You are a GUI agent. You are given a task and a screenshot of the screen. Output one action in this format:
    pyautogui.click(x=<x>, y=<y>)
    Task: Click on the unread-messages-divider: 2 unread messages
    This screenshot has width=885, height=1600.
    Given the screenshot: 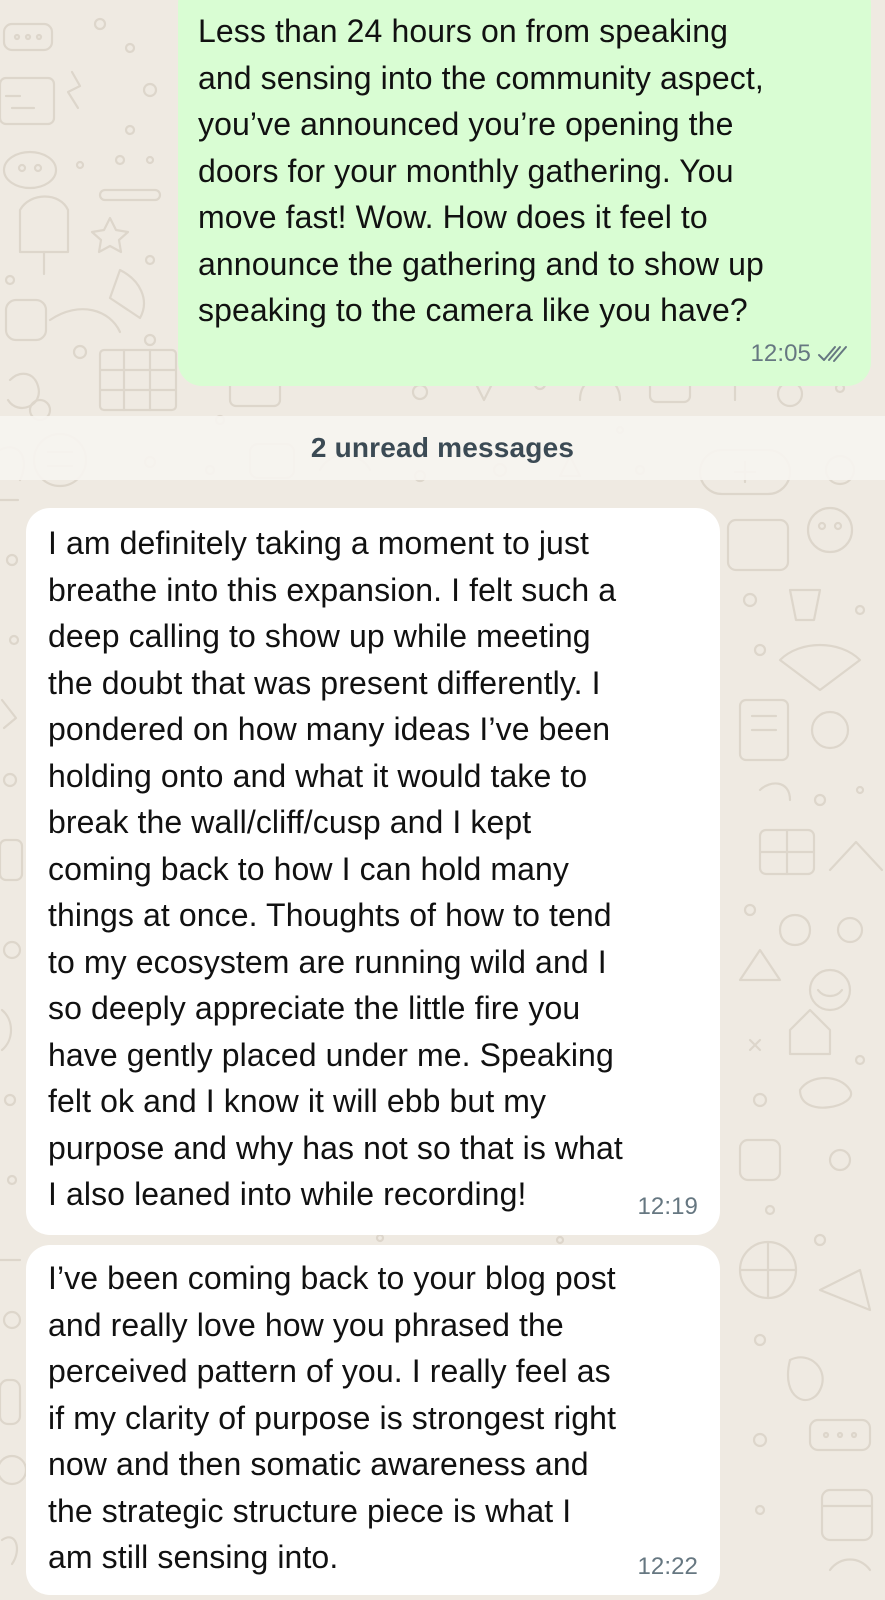 What is the action you would take?
    pyautogui.click(x=442, y=448)
    